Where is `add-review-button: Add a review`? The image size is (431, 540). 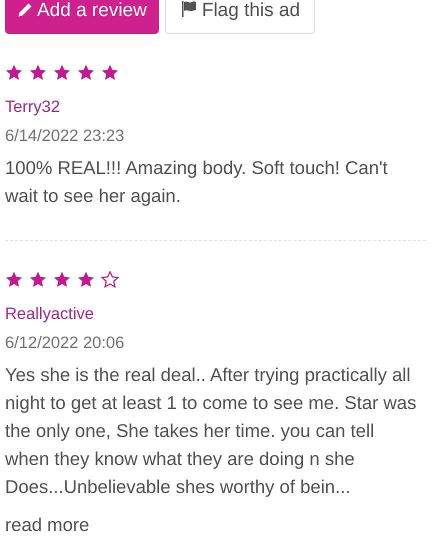 add-review-button: Add a review is located at coordinates (82, 17).